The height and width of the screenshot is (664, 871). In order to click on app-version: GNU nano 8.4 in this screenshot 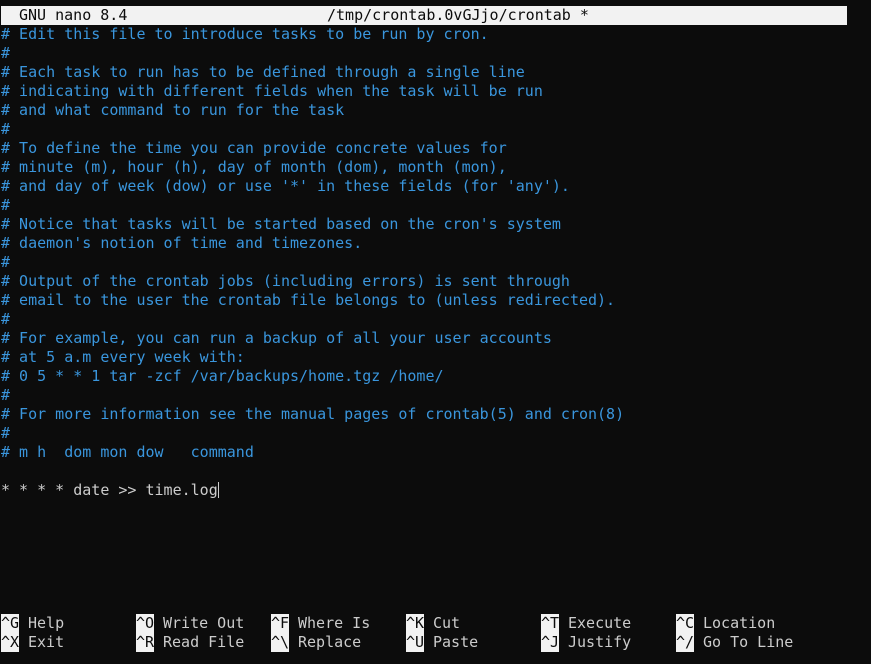, I will do `click(73, 15)`.